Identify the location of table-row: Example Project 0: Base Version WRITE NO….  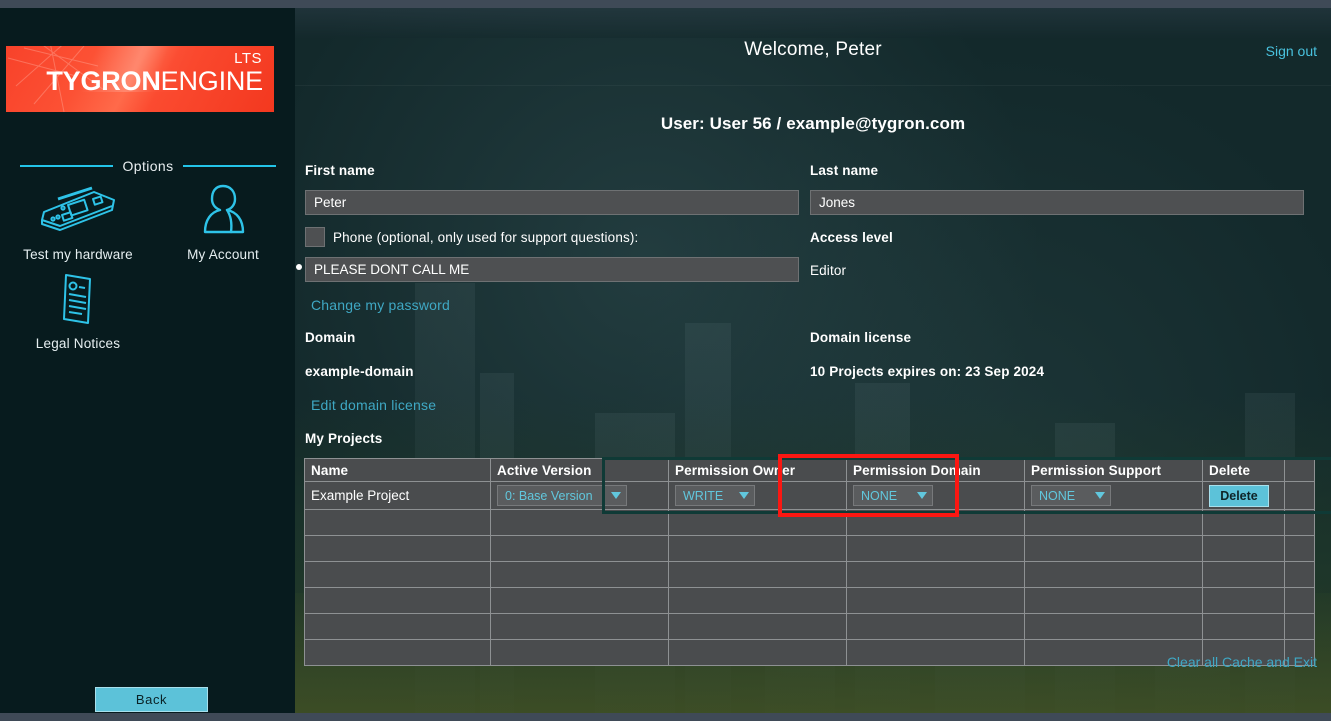
(809, 495).